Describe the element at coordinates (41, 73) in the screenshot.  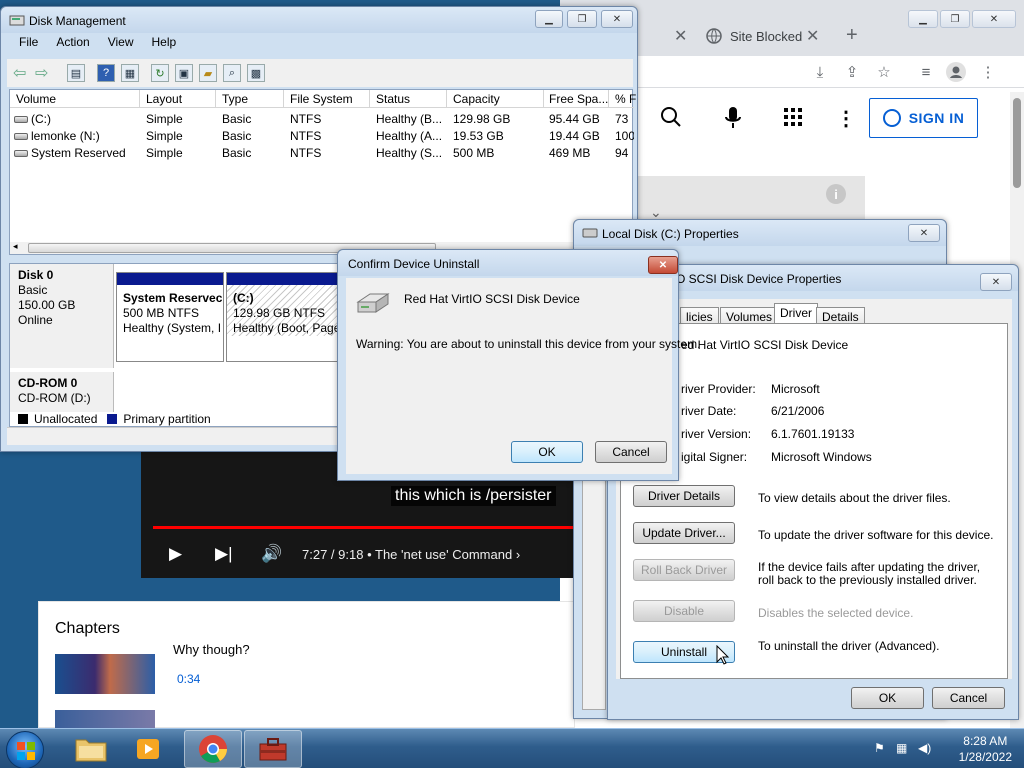
I see `forward-arrow-icon: ⇨` at that location.